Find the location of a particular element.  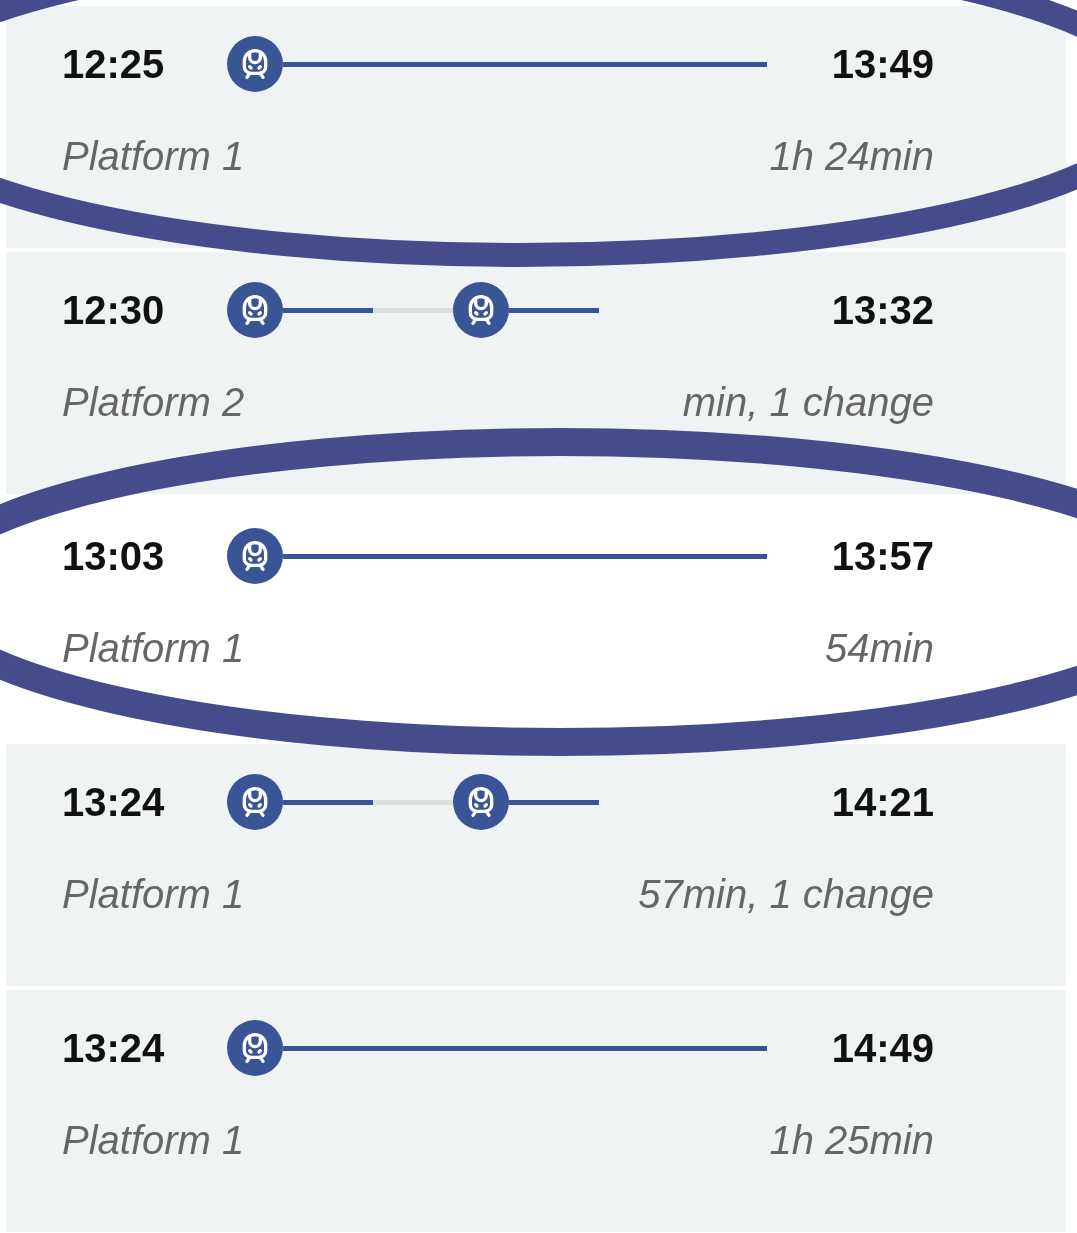

arrival-time: 14:49 is located at coordinates (882, 1048).